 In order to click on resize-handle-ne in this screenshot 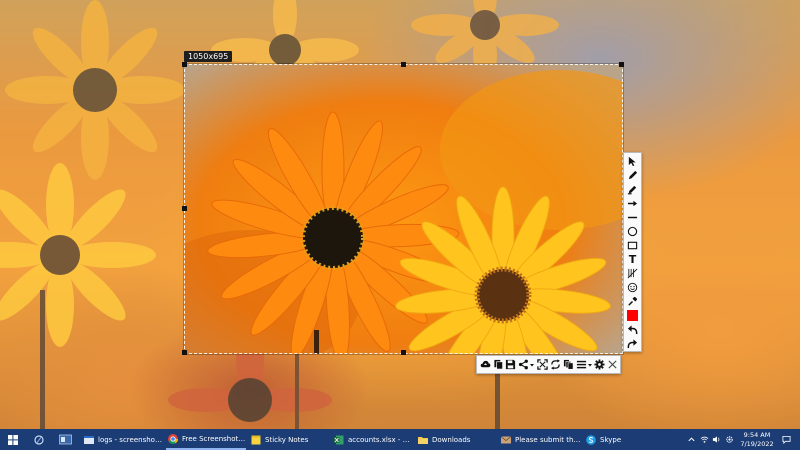, I will do `click(621, 64)`.